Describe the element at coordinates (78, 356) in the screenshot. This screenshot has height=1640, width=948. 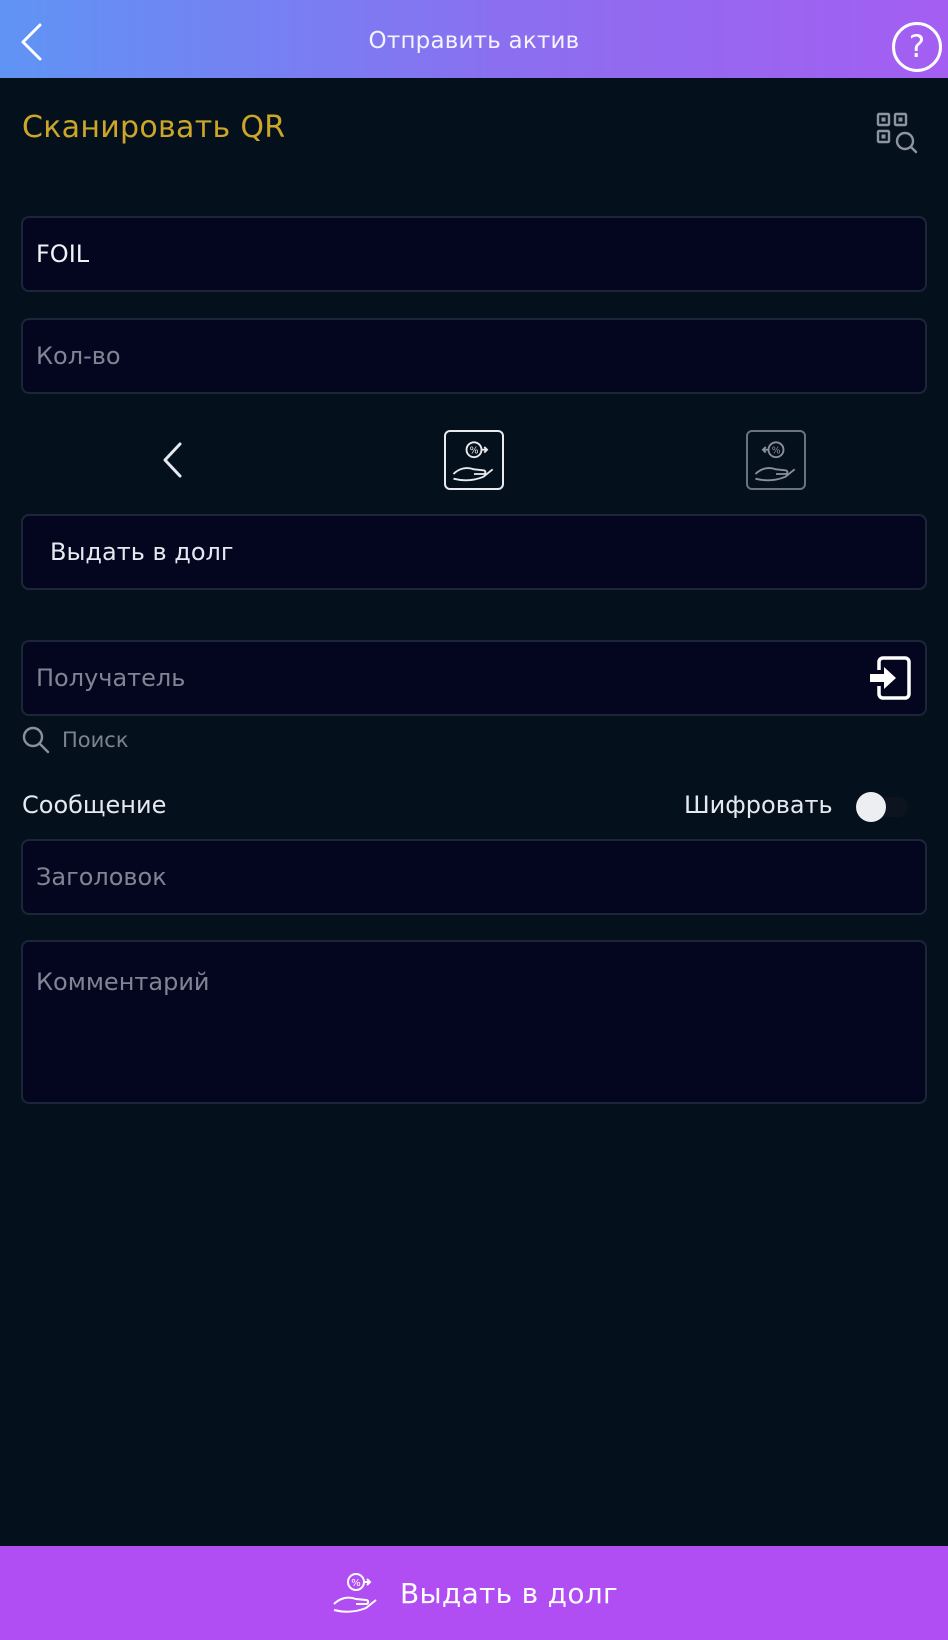
I see `amount-placeholder: Кол-во` at that location.